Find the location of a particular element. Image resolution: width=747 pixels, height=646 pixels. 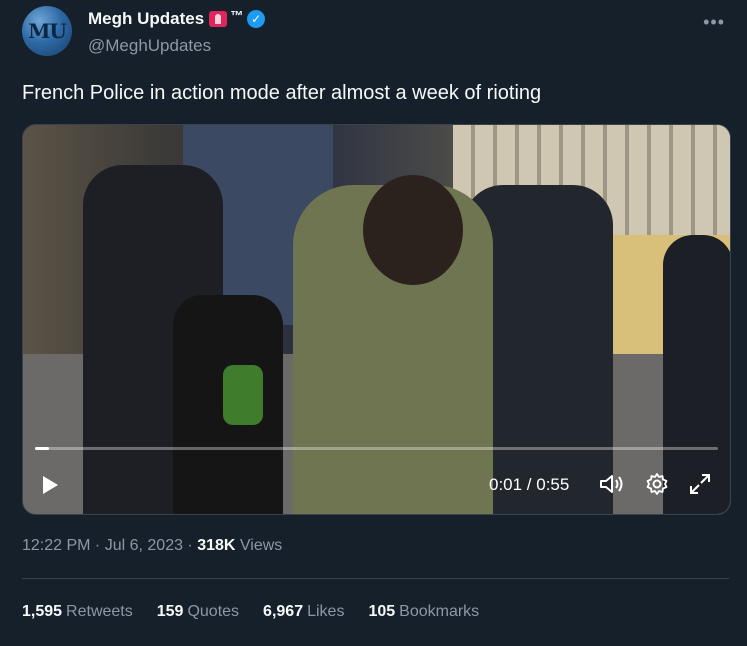

stat-likes: 6,967 Likes is located at coordinates (303, 612).